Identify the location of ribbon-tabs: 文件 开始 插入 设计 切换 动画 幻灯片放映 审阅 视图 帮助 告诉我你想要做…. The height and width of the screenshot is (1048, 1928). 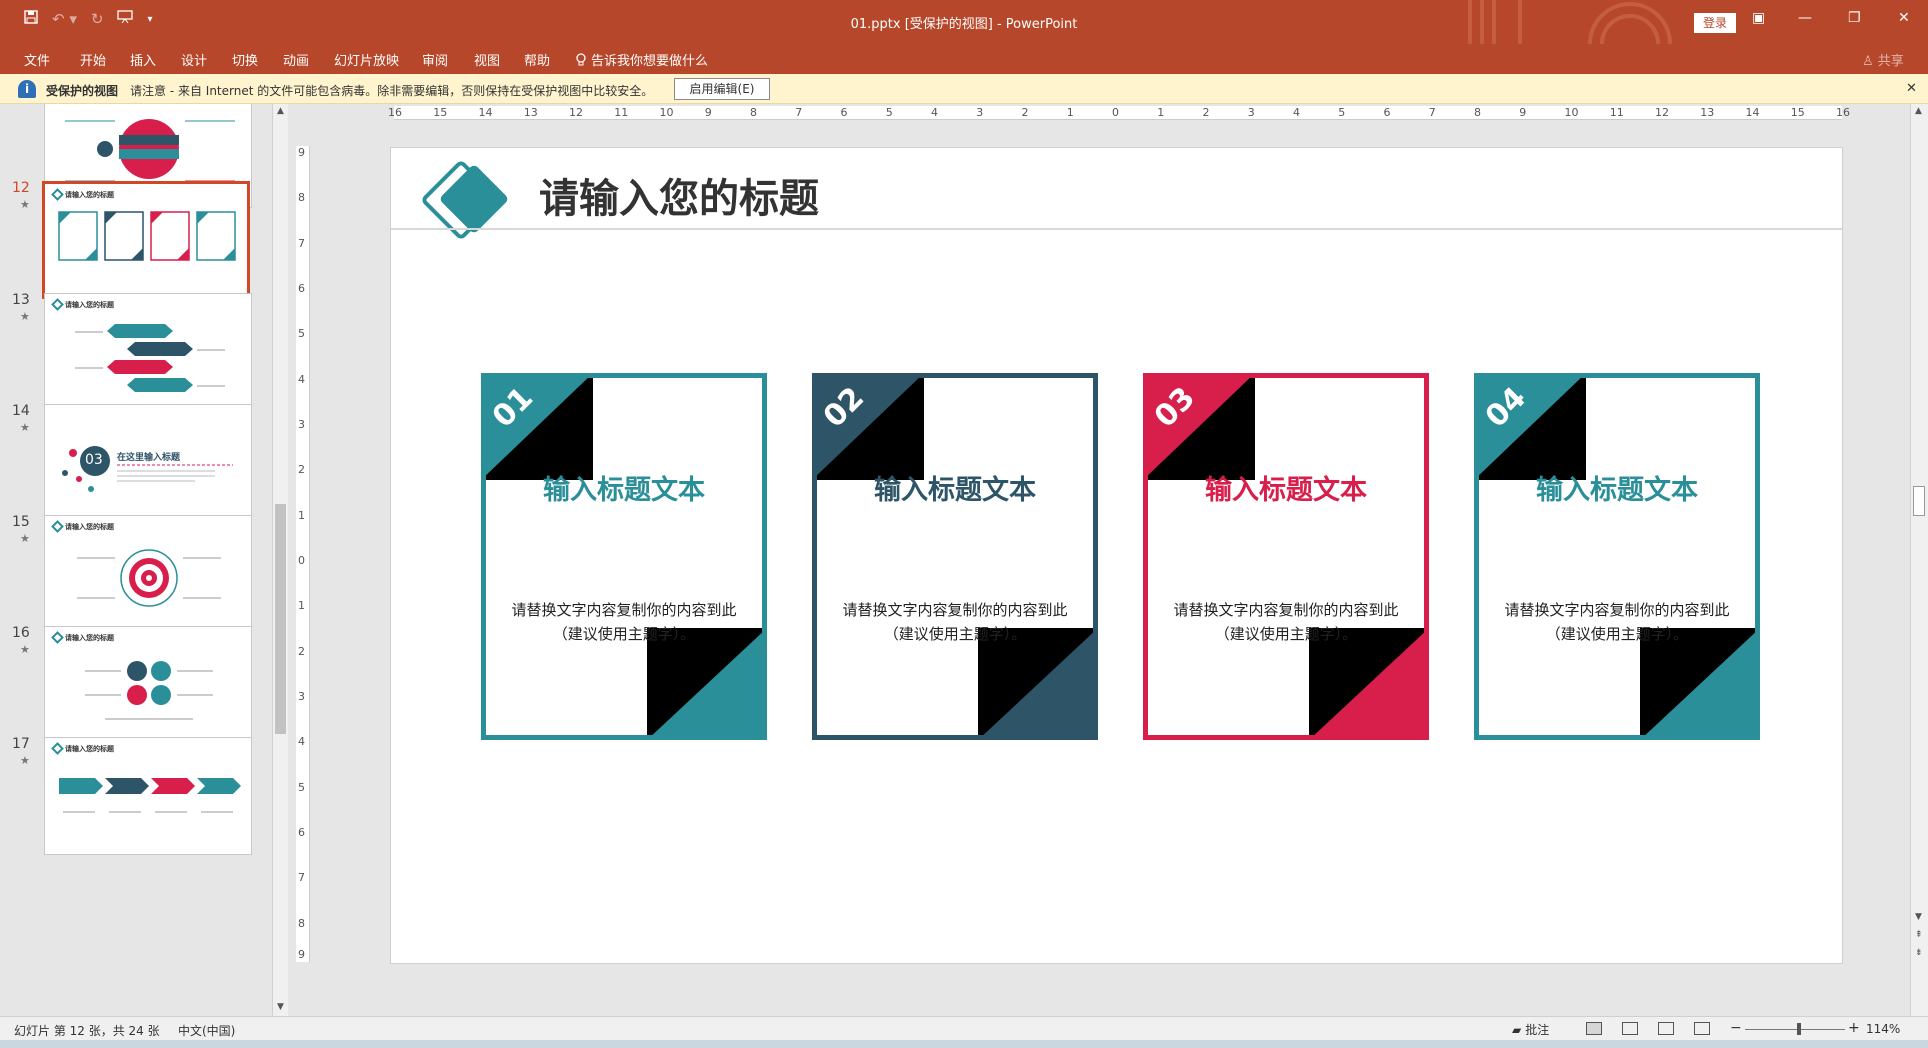
(964, 59).